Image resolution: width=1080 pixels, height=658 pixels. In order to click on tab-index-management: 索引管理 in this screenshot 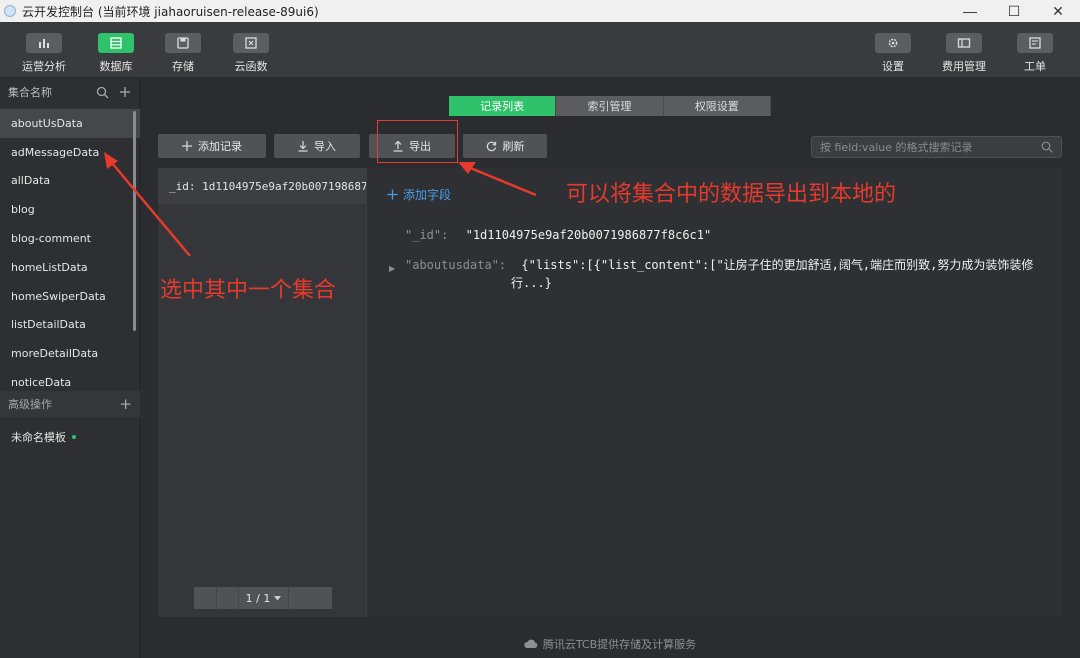, I will do `click(610, 106)`.